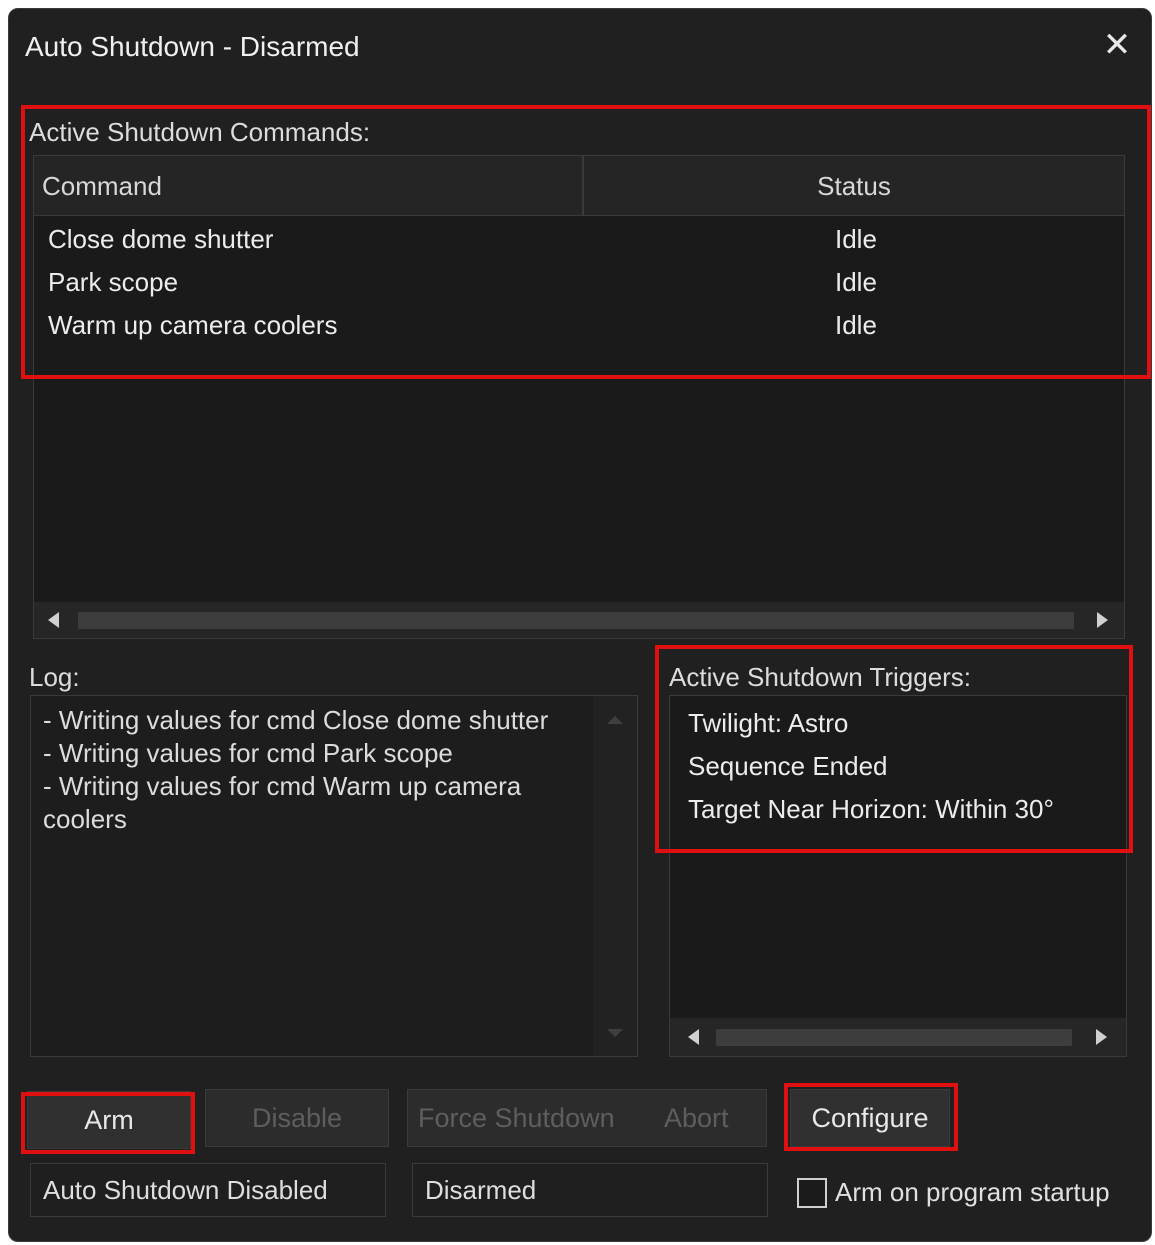  What do you see at coordinates (871, 809) in the screenshot?
I see `list-item: Target Near Horizon: Within 30°` at bounding box center [871, 809].